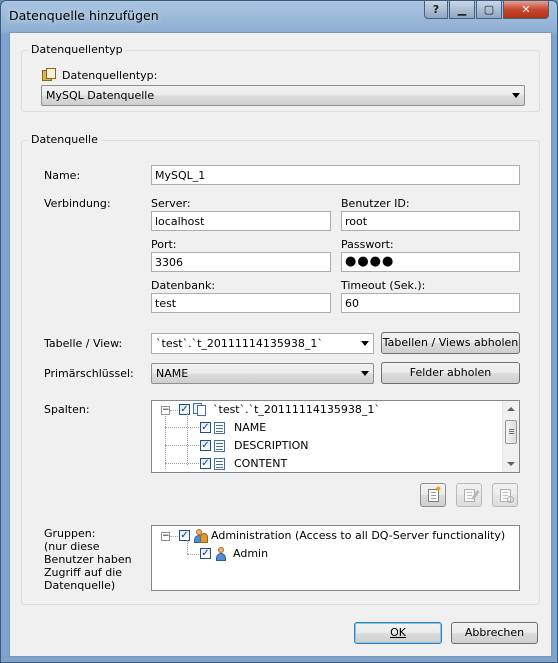 Image resolution: width=558 pixels, height=663 pixels. What do you see at coordinates (271, 445) in the screenshot?
I see `tree-item-label: DESCRIPTION` at bounding box center [271, 445].